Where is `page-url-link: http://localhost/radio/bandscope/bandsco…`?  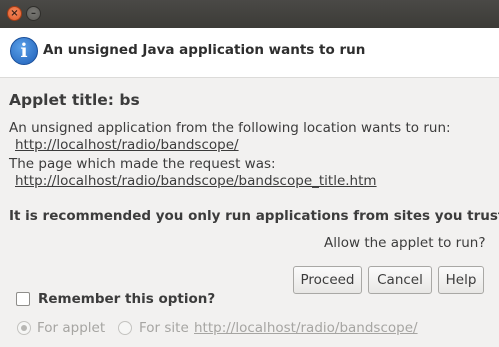 page-url-link: http://localhost/radio/bandscope/bandsco… is located at coordinates (196, 181).